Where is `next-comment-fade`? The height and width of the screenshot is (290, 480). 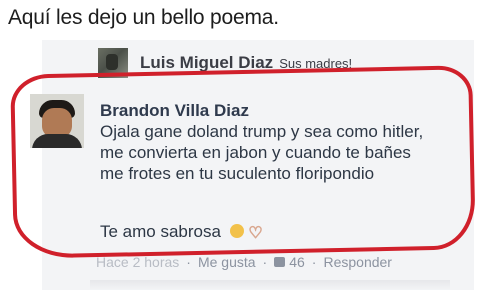 next-comment-fade is located at coordinates (270, 285).